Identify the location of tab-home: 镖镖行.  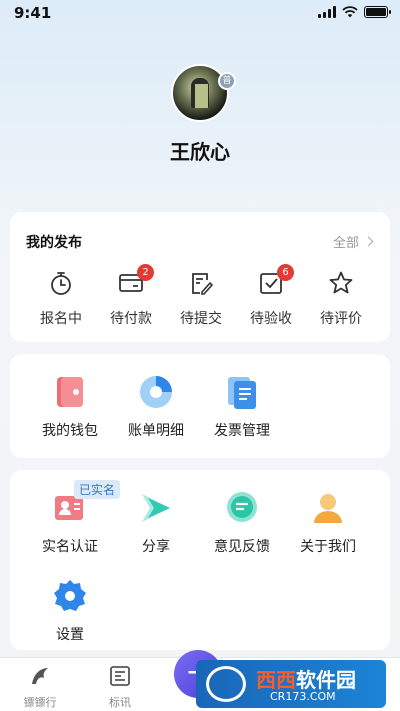
(40, 687).